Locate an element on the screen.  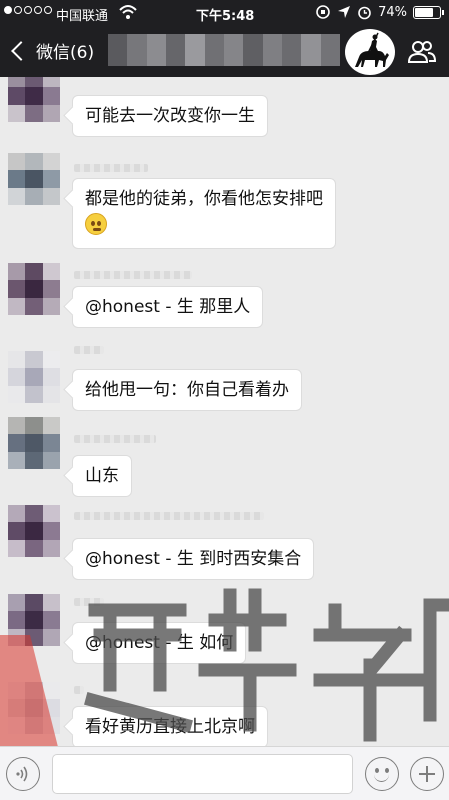
chat-title-obscured is located at coordinates (224, 50).